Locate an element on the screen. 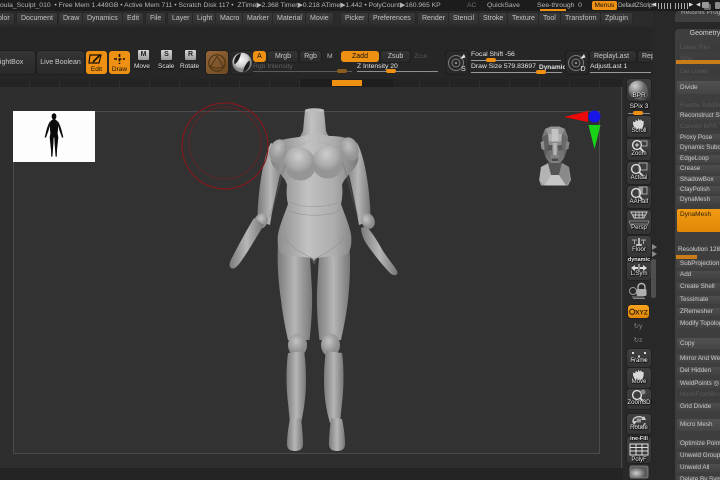 The height and width of the screenshot is (480, 720). svg-text: D is located at coordinates (583, 69).